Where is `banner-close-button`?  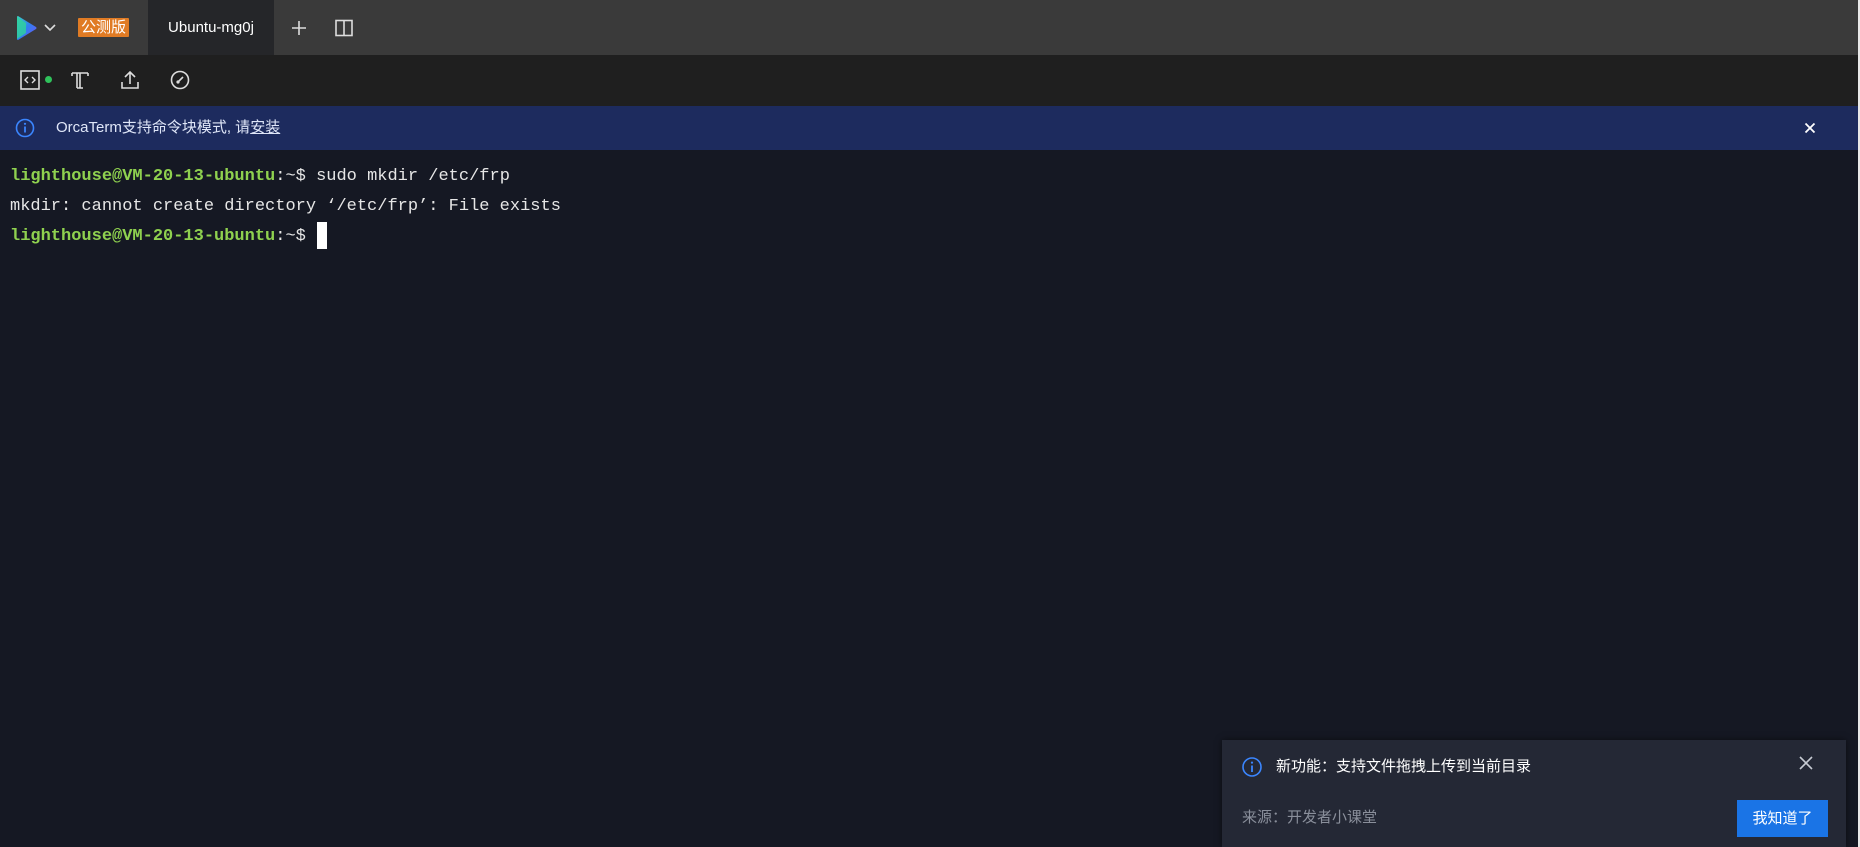
banner-close-button is located at coordinates (1810, 128).